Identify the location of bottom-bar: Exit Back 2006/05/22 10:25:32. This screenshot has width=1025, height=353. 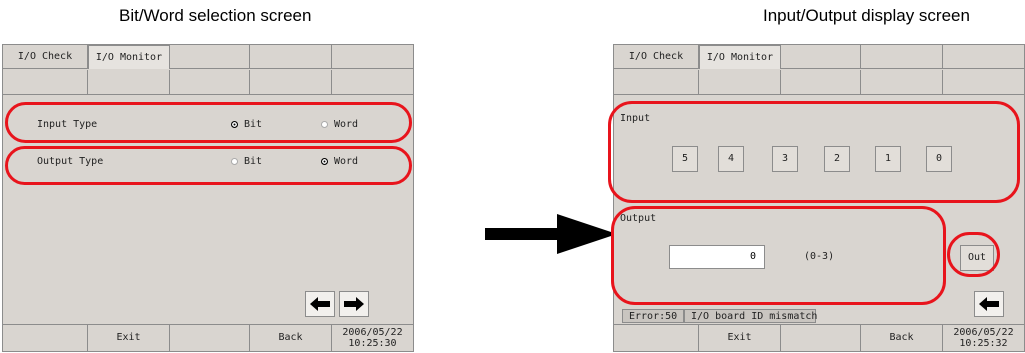
(819, 337).